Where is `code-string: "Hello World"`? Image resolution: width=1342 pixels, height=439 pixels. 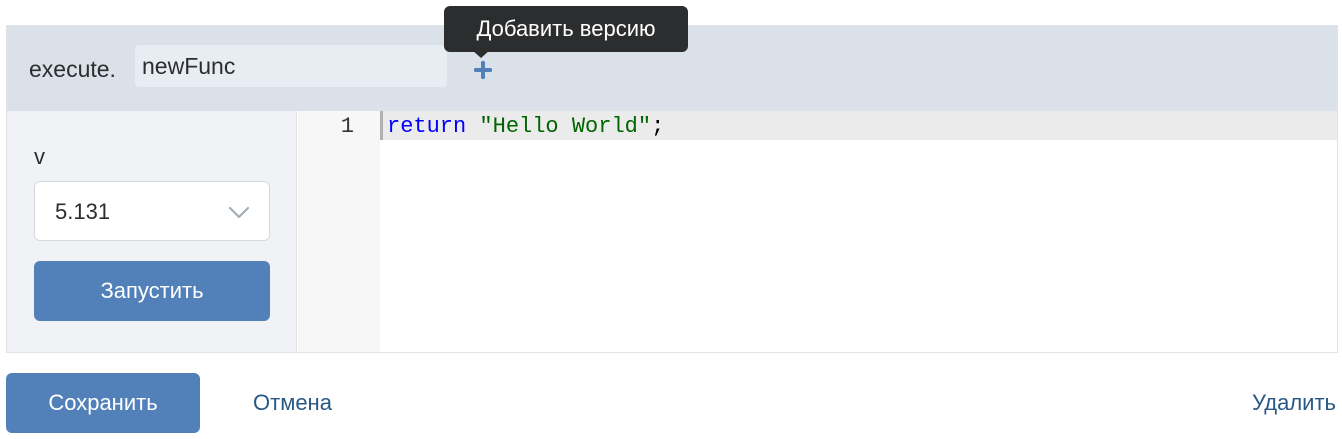
code-string: "Hello World" is located at coordinates (565, 126).